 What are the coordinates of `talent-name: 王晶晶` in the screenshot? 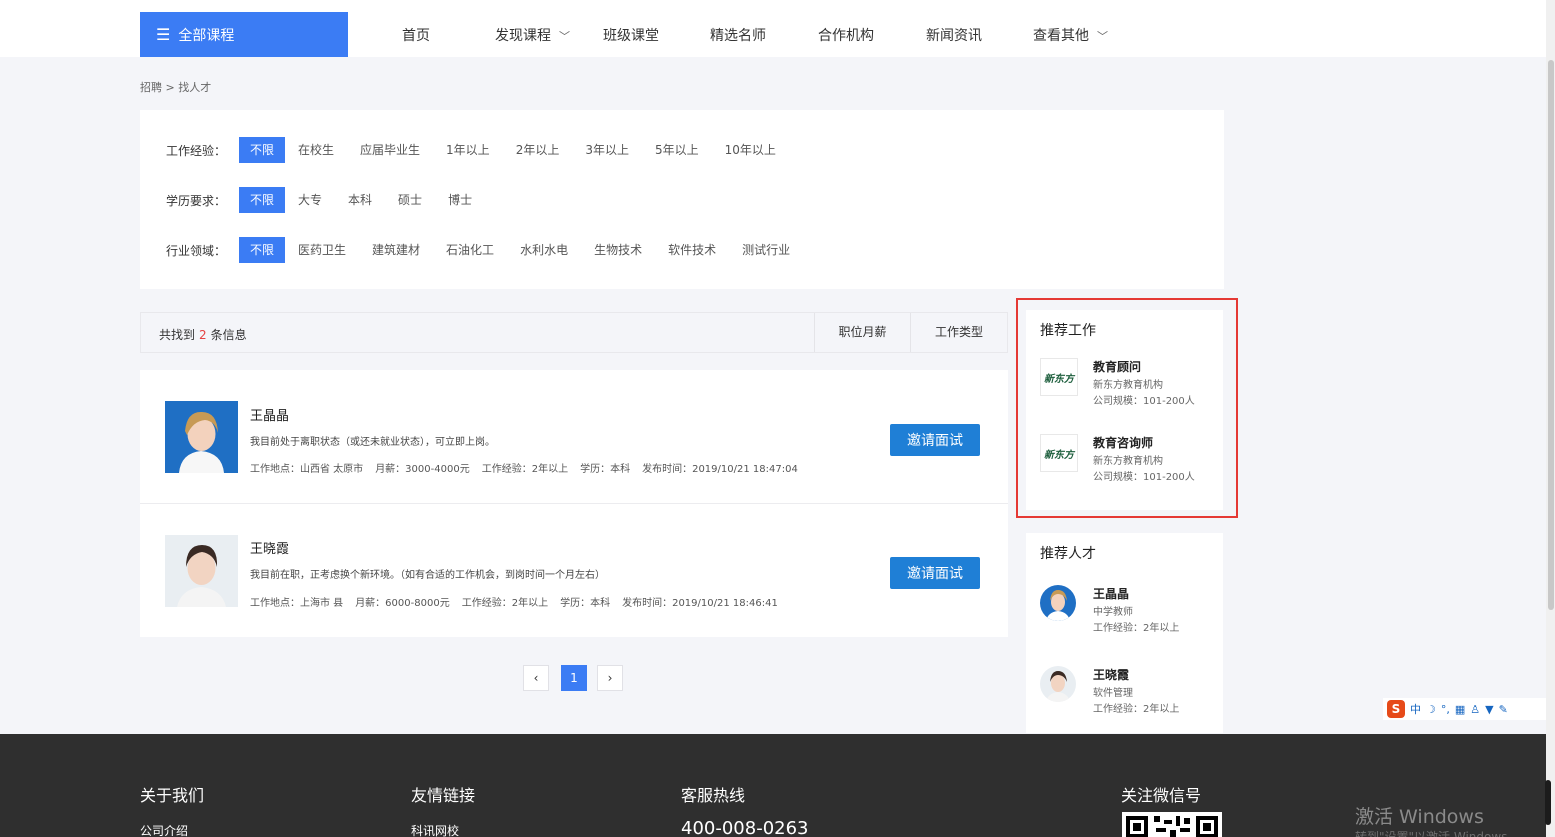 It's located at (1111, 593).